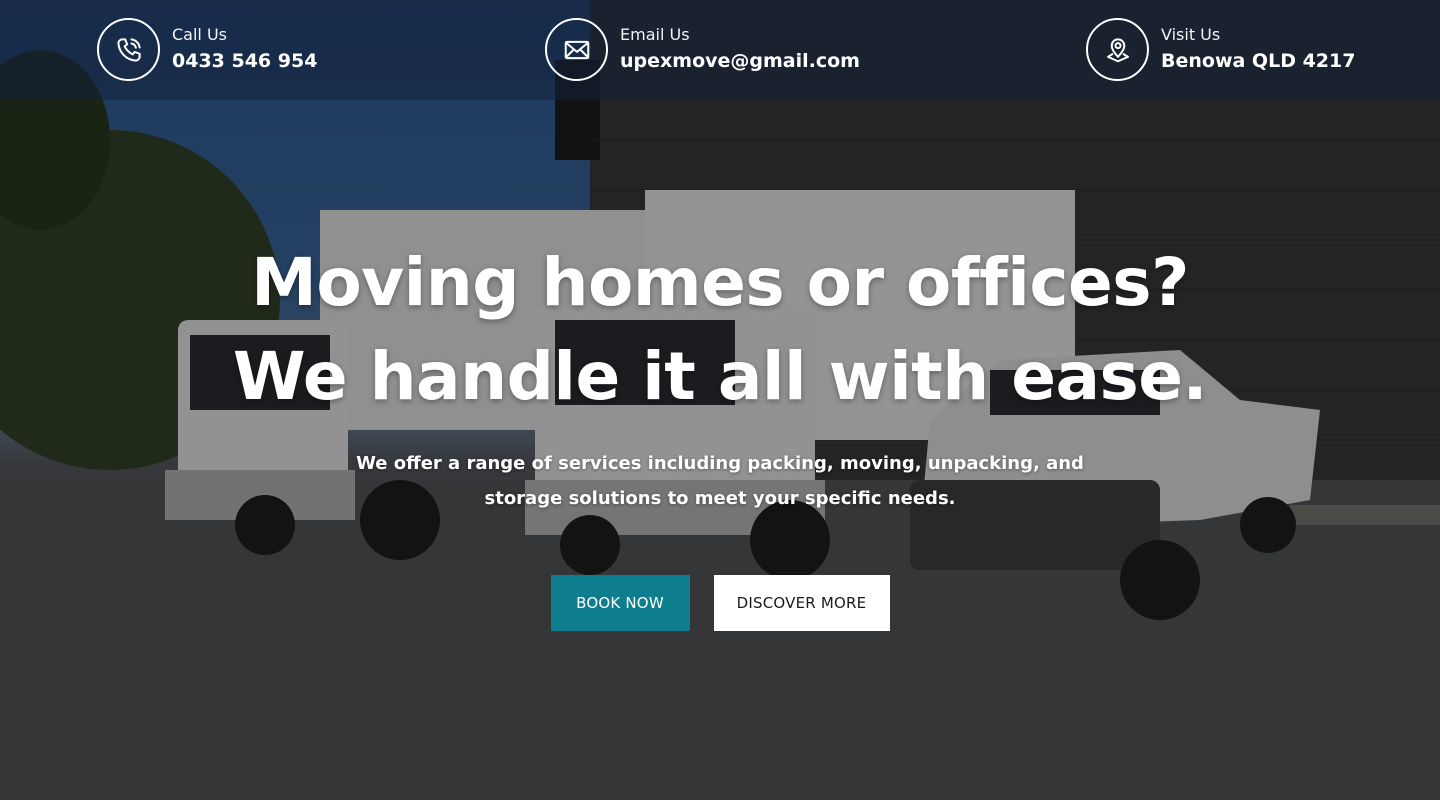  What do you see at coordinates (720, 282) in the screenshot?
I see `hero-title-line-1: Moving homes or offices?` at bounding box center [720, 282].